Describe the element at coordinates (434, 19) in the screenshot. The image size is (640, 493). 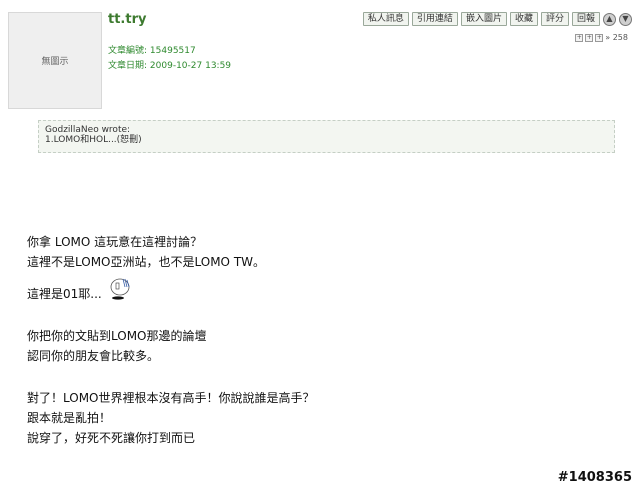
I see `quote-link-button: 引用連結` at that location.